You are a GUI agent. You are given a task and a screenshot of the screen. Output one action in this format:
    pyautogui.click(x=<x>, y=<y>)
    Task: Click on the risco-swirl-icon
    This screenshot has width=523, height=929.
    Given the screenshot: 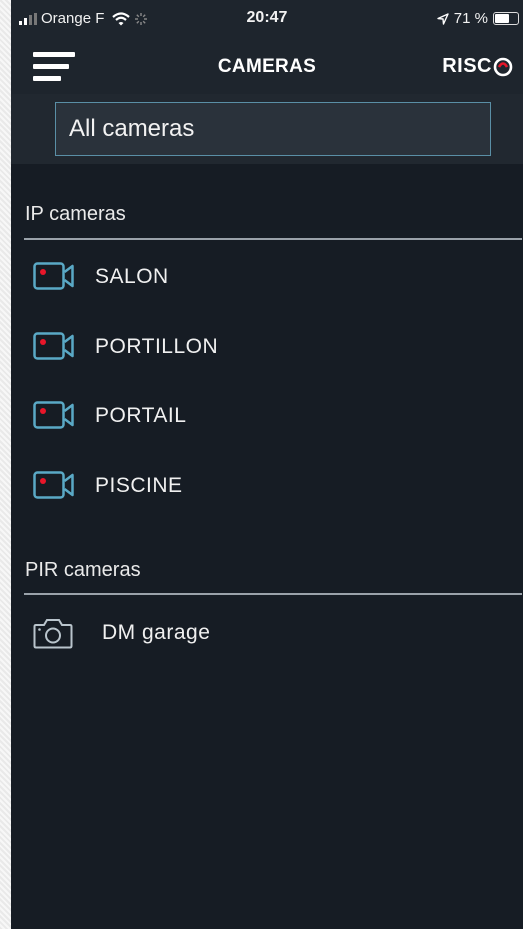 What is the action you would take?
    pyautogui.click(x=503, y=66)
    